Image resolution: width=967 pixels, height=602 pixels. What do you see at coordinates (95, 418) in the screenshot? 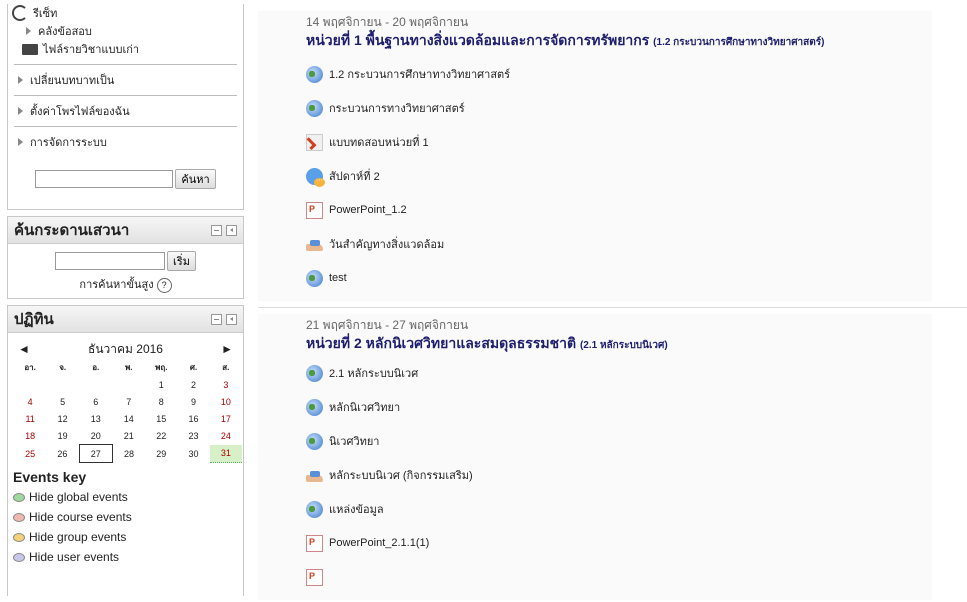
I see `calendar-day: 13` at bounding box center [95, 418].